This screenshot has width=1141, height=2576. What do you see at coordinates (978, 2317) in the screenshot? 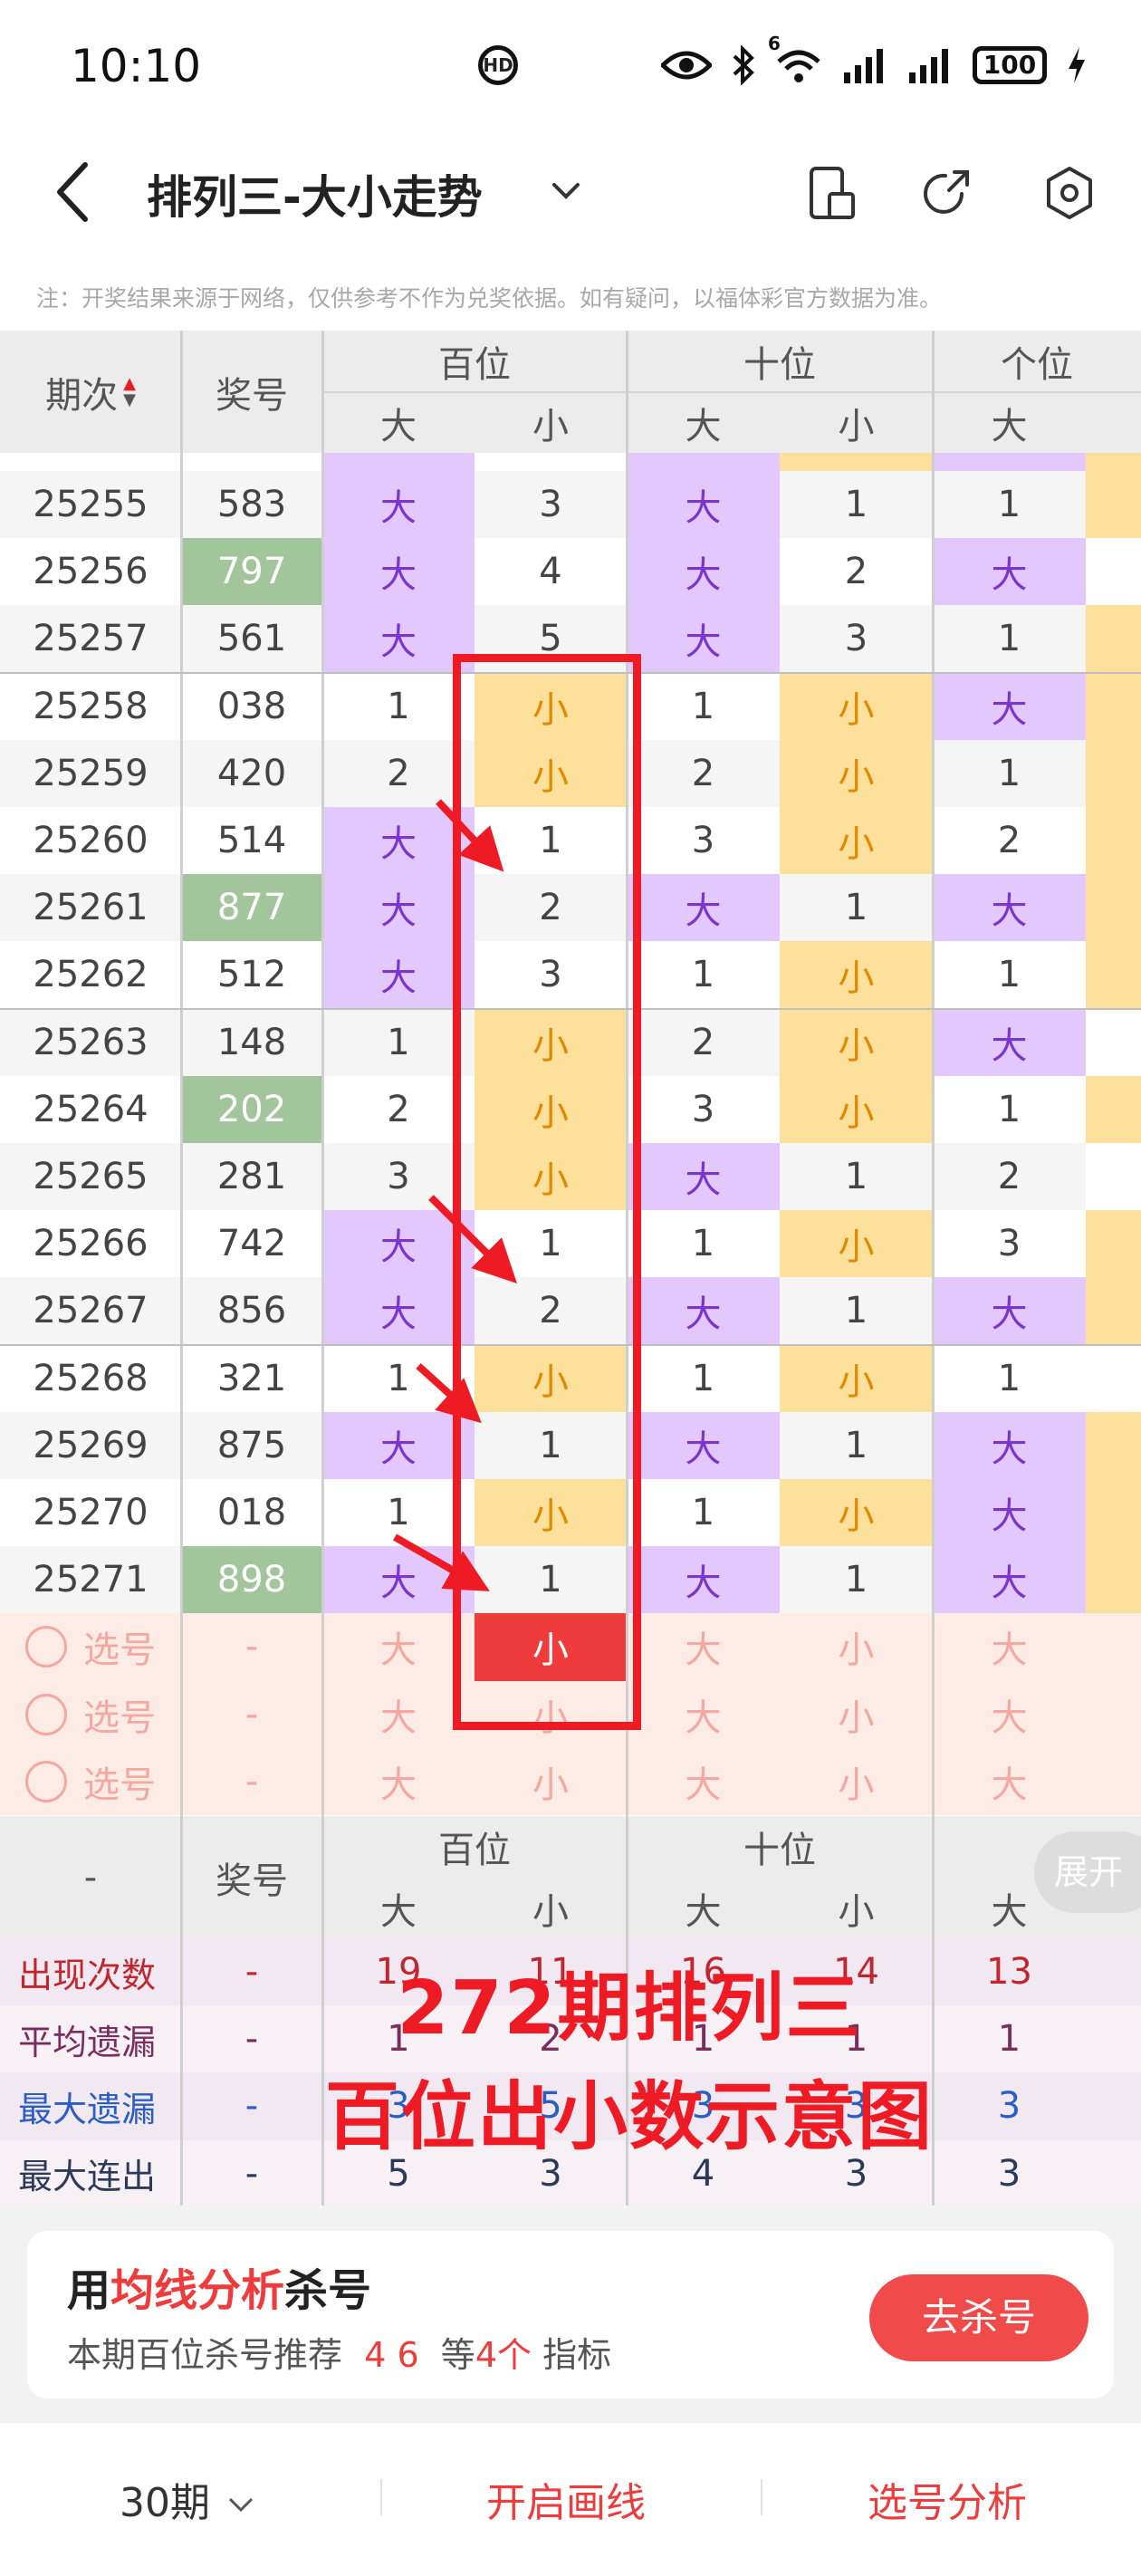
I see `kill-number-button: 去杀号` at bounding box center [978, 2317].